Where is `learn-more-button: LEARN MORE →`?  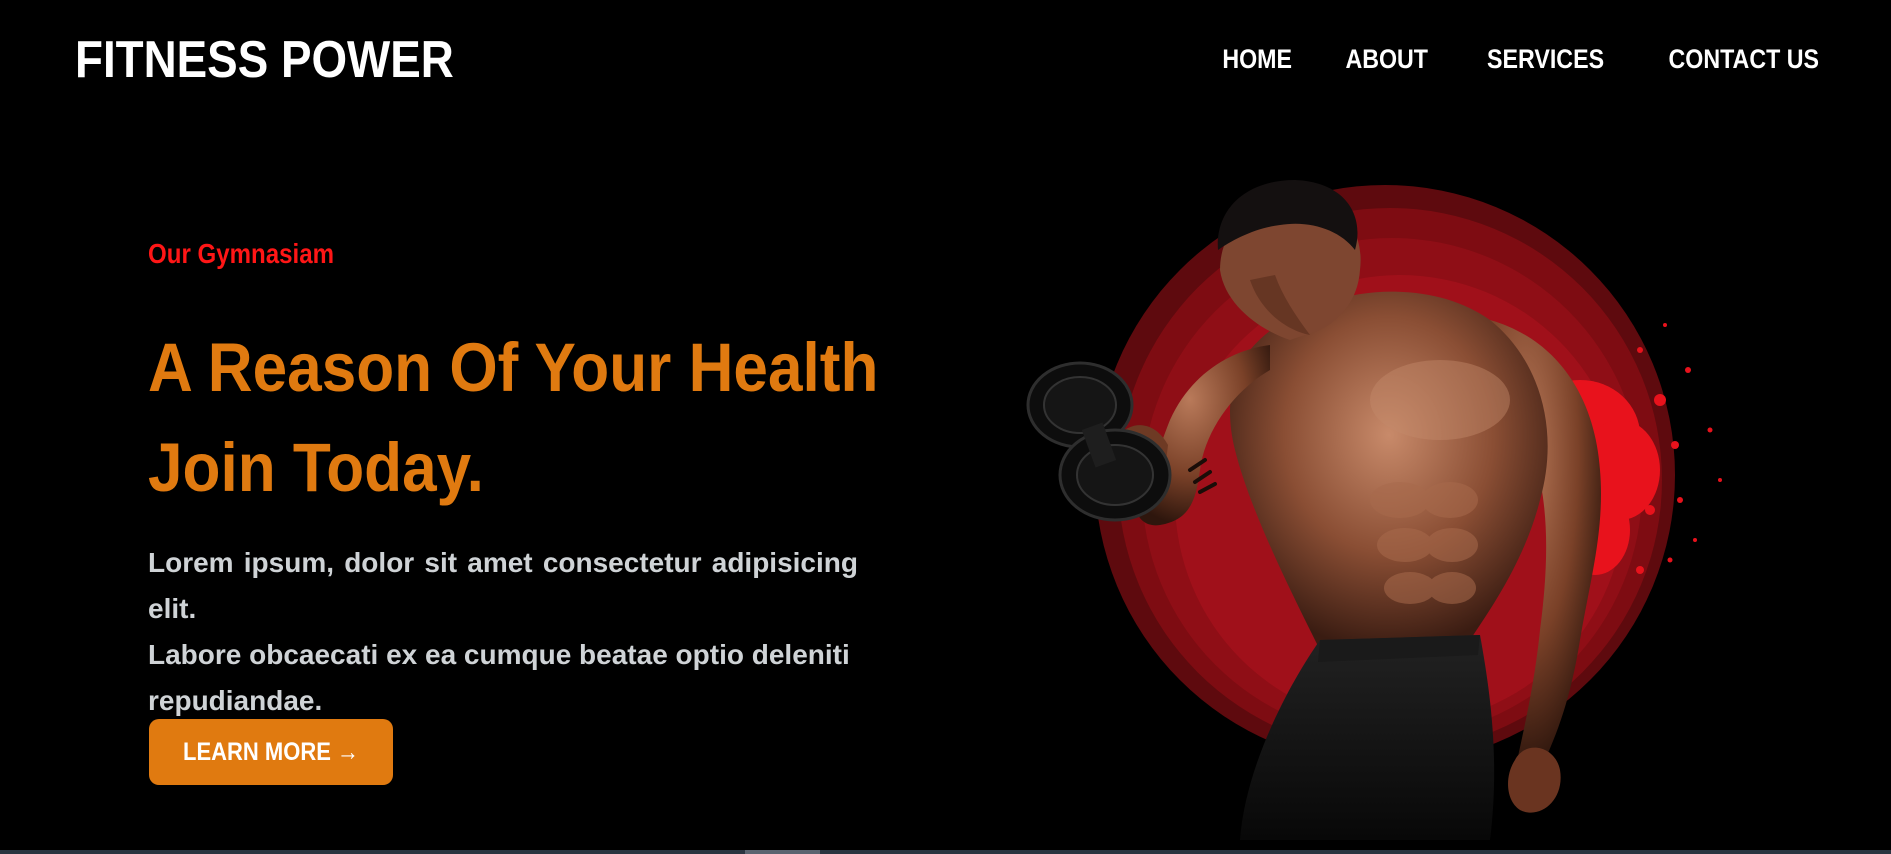 learn-more-button: LEARN MORE → is located at coordinates (271, 752).